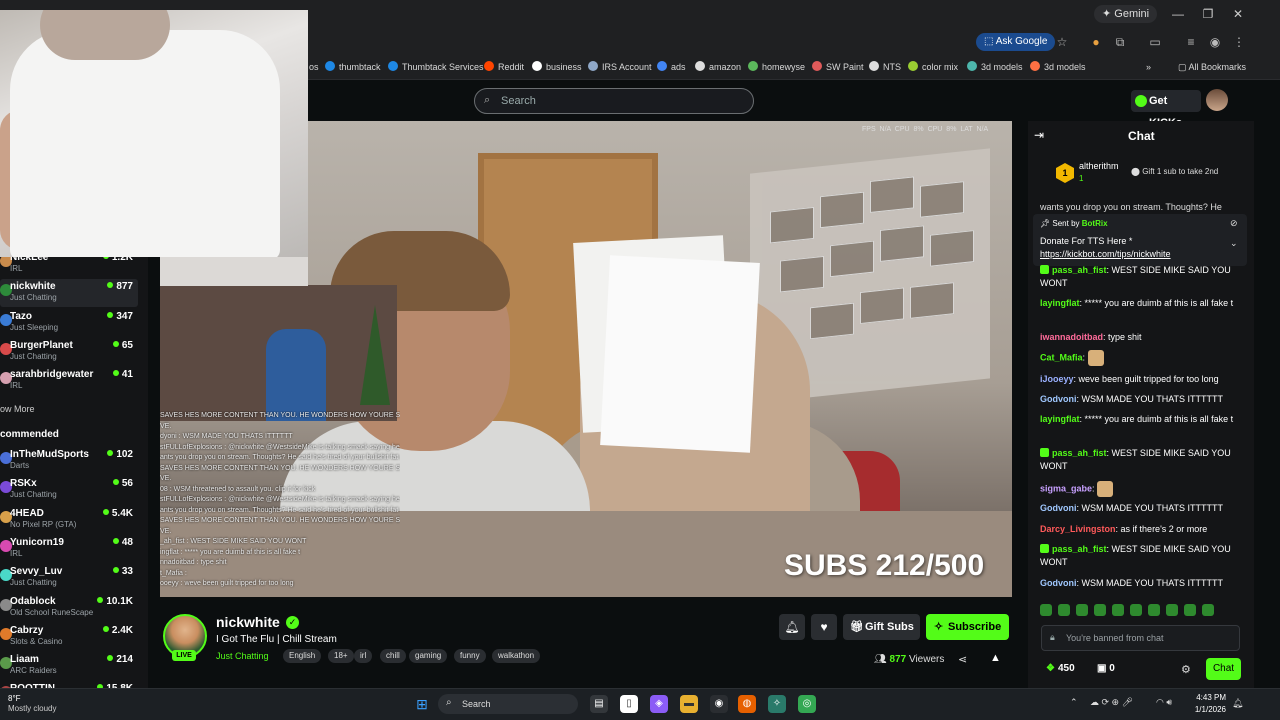 The width and height of the screenshot is (1280, 720). I want to click on obs-icon: ◉, so click(719, 704).